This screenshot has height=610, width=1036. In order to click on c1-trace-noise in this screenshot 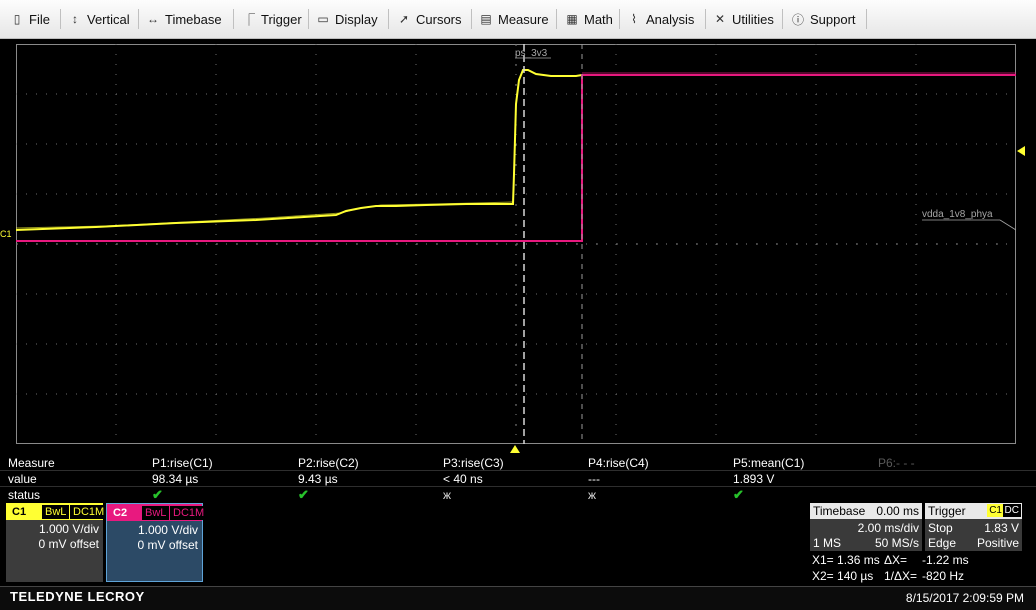, I will do `click(265, 215)`.